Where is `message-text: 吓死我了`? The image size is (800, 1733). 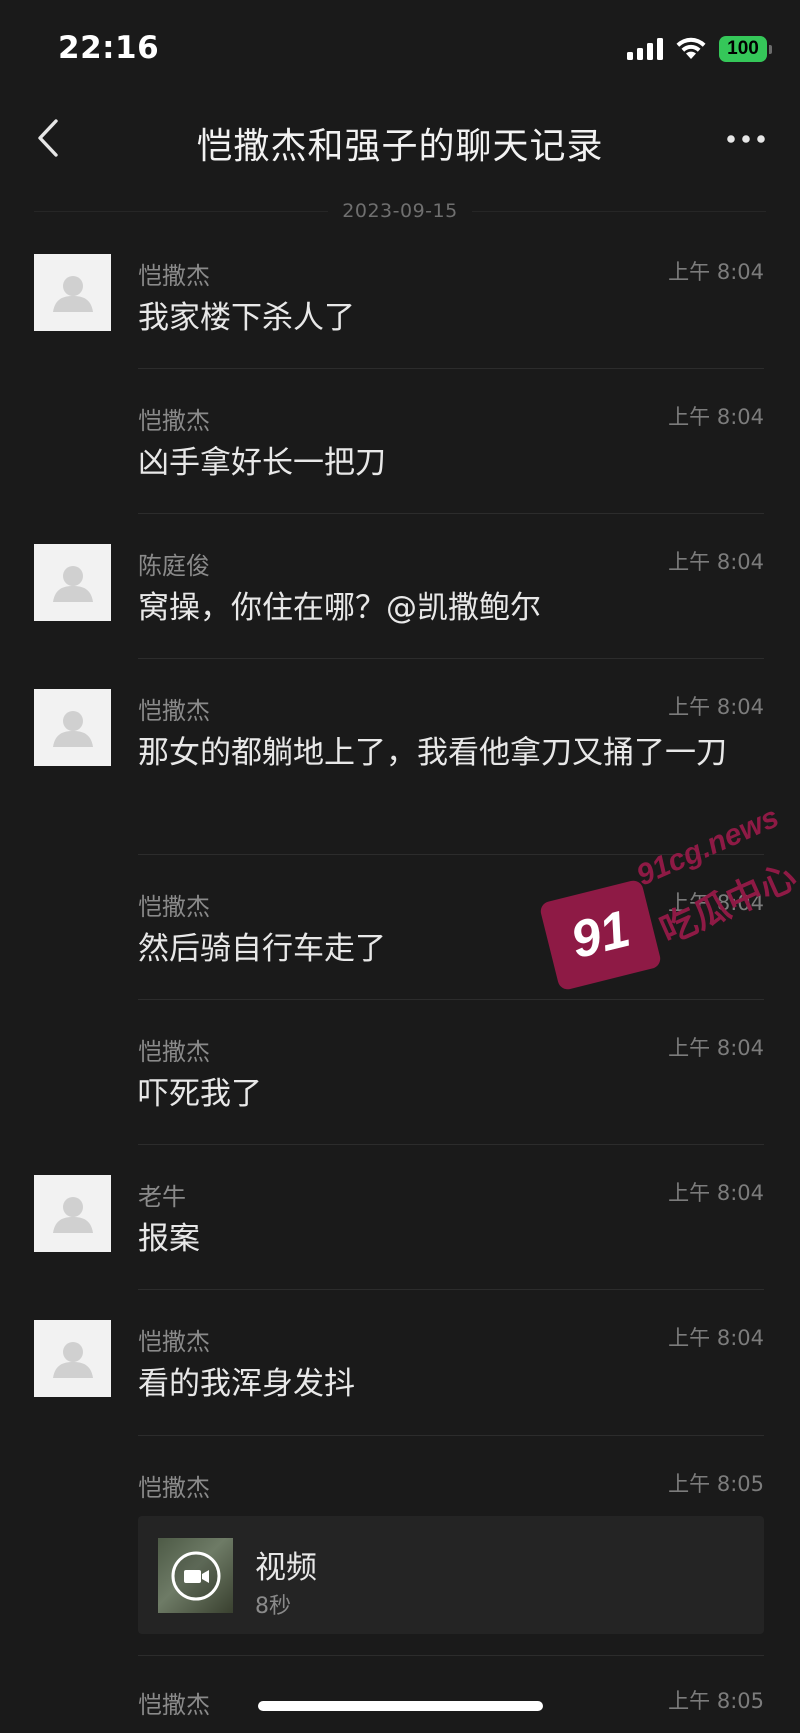
message-text: 吓死我了 is located at coordinates (200, 1094).